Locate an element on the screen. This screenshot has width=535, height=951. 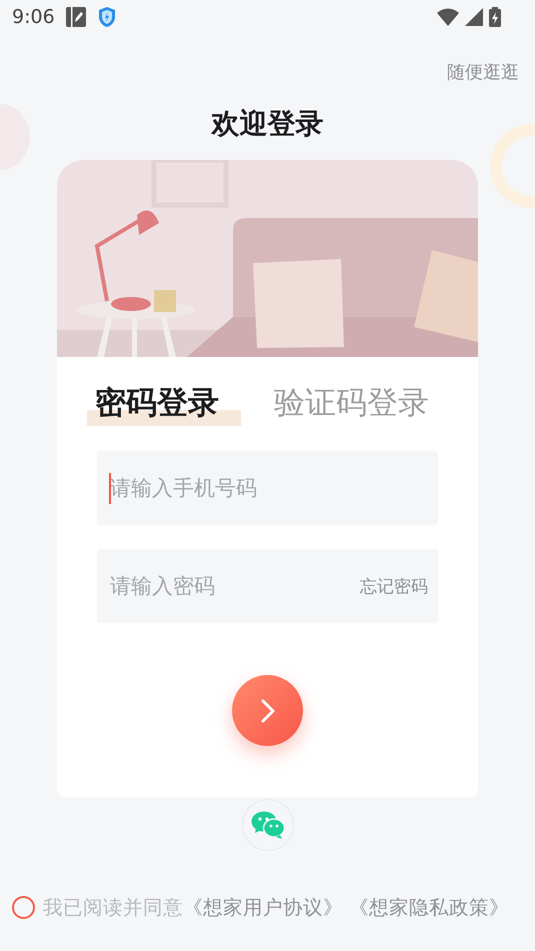
notepad-icon is located at coordinates (75, 17).